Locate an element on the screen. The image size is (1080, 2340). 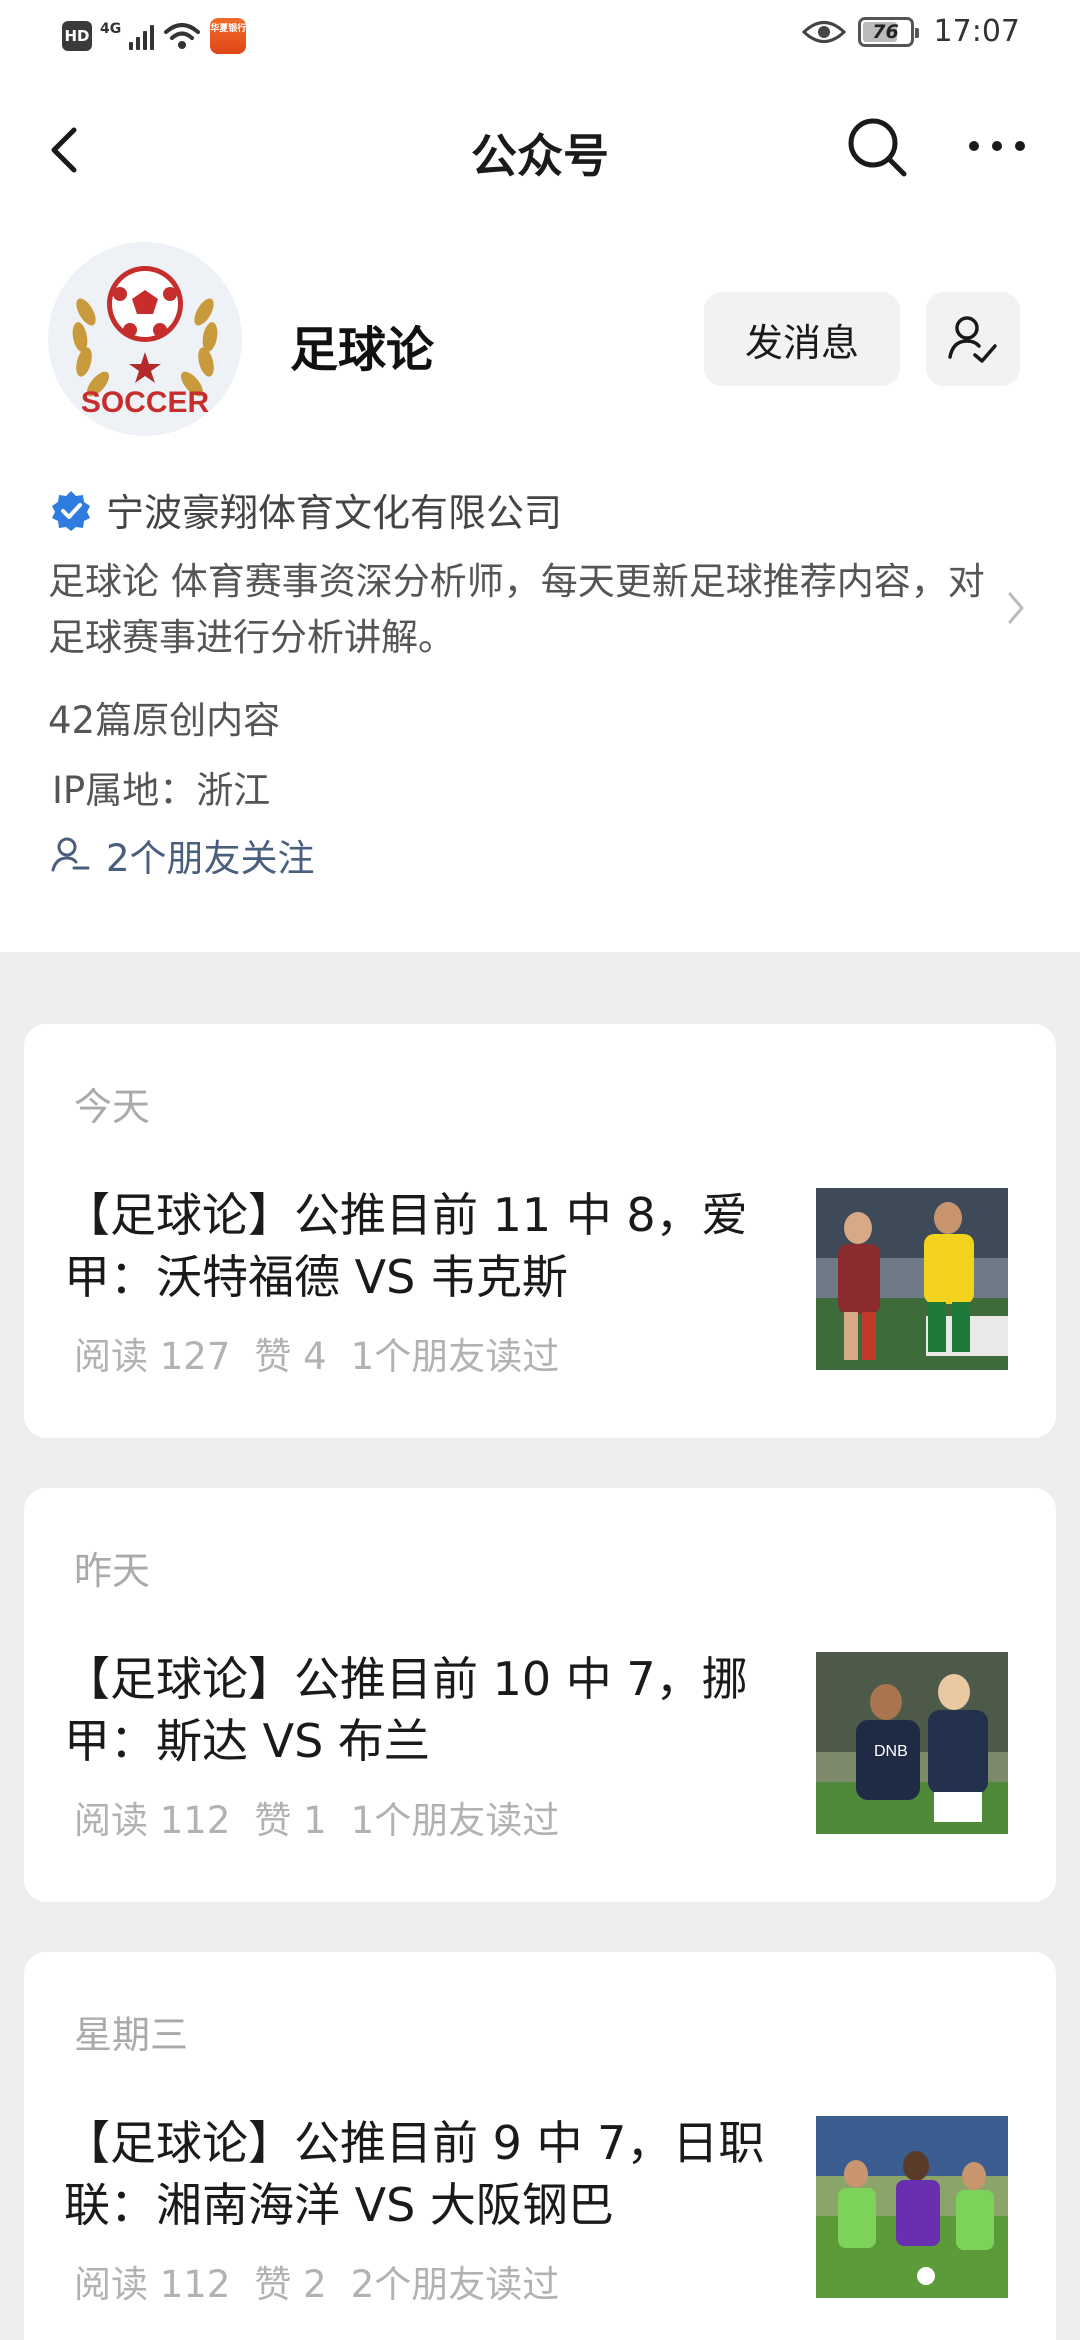
status-bar-left: HD 4G 华夏银行 is located at coordinates (154, 36).